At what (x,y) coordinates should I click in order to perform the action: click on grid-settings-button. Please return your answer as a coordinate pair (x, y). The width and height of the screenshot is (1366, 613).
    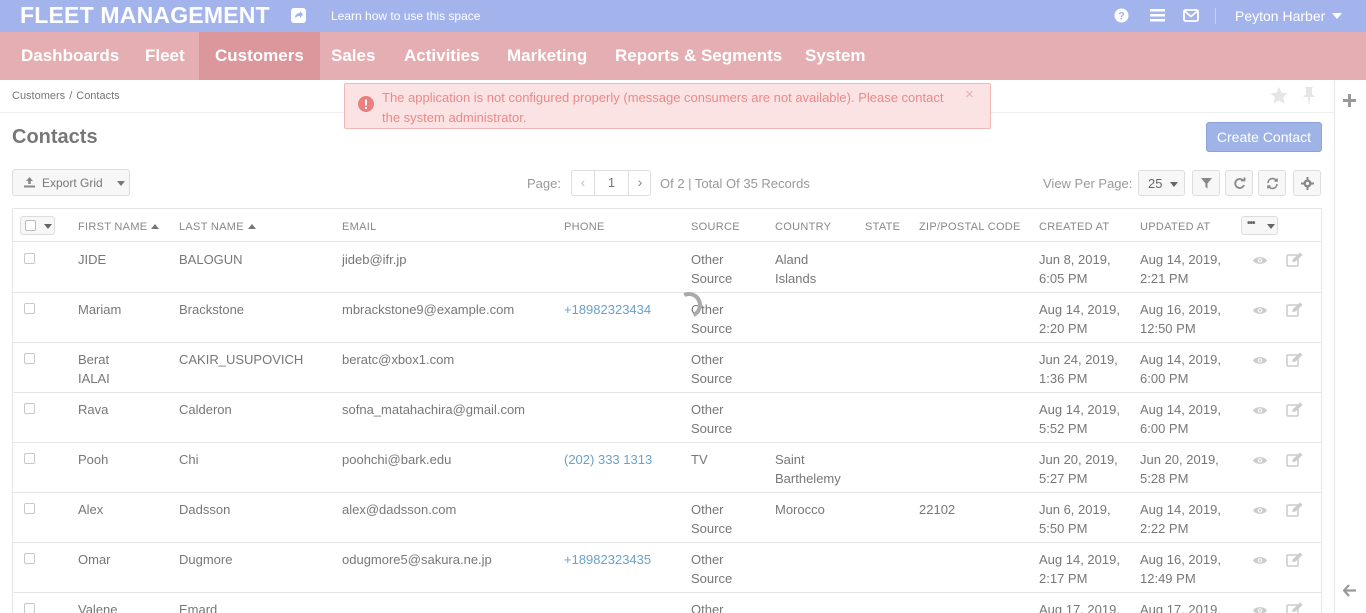
    Looking at the image, I should click on (1307, 183).